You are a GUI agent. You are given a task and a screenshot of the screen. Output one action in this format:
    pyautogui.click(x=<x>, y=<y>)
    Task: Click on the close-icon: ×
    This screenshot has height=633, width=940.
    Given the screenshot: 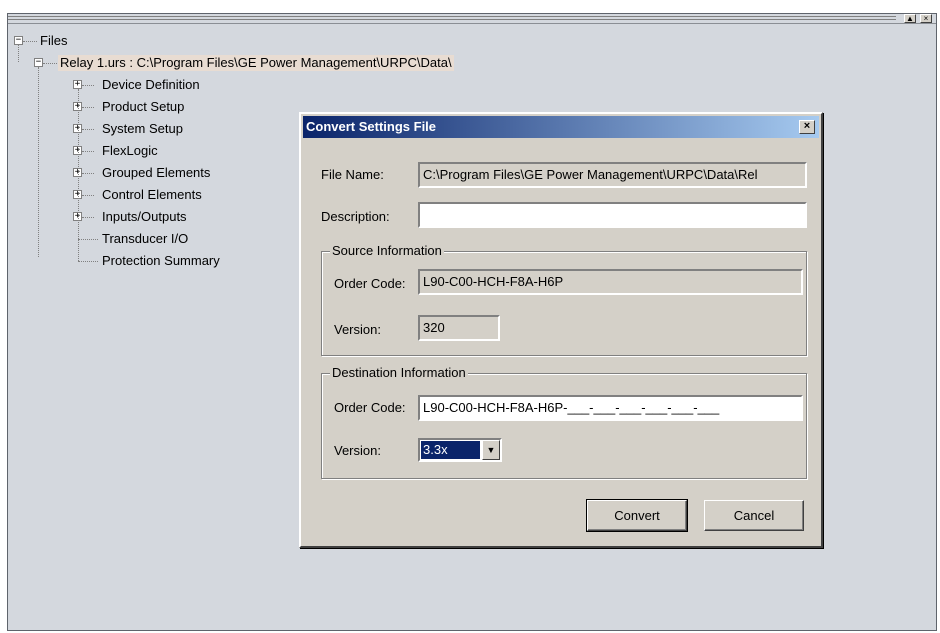 What is the action you would take?
    pyautogui.click(x=807, y=127)
    